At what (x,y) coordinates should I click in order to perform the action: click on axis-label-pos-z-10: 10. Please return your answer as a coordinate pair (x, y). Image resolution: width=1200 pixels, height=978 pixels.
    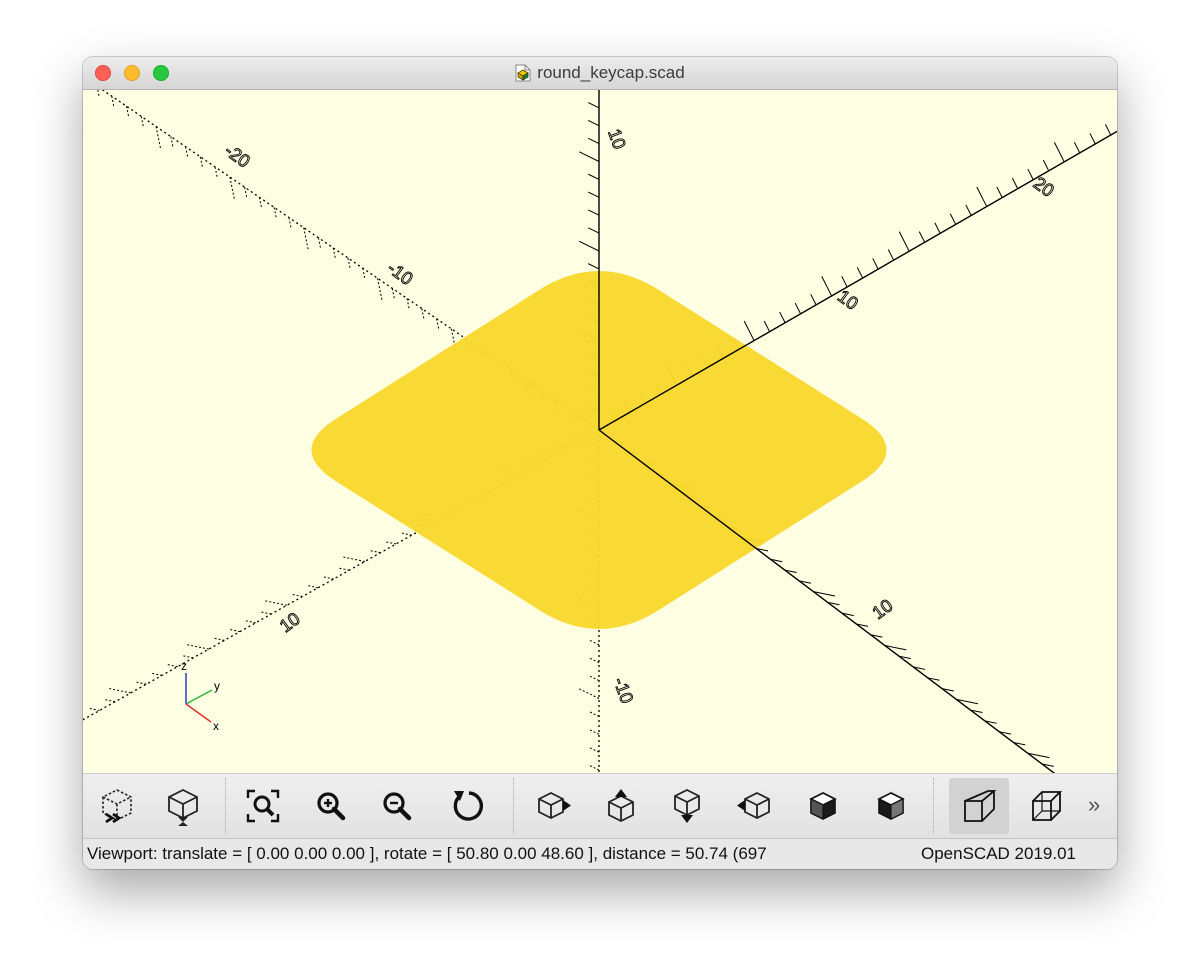
    Looking at the image, I should click on (617, 139).